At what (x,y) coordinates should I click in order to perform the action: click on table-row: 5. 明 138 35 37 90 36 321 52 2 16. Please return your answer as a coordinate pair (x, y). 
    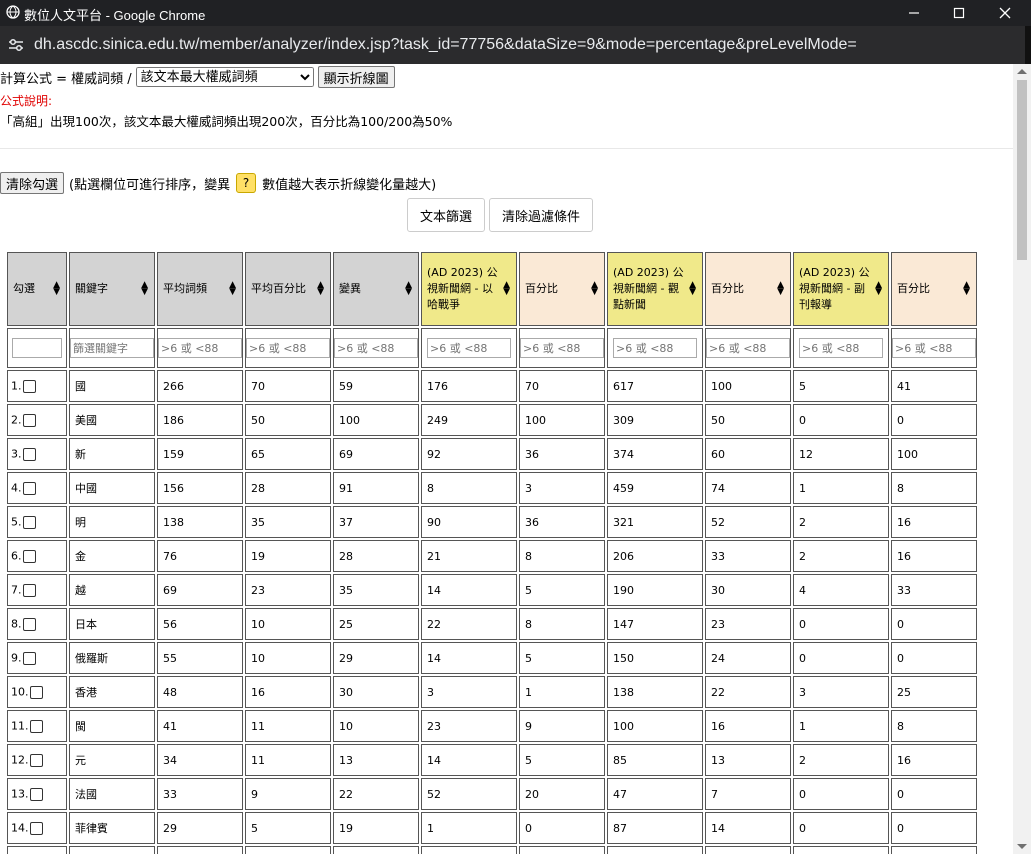
    Looking at the image, I should click on (492, 522).